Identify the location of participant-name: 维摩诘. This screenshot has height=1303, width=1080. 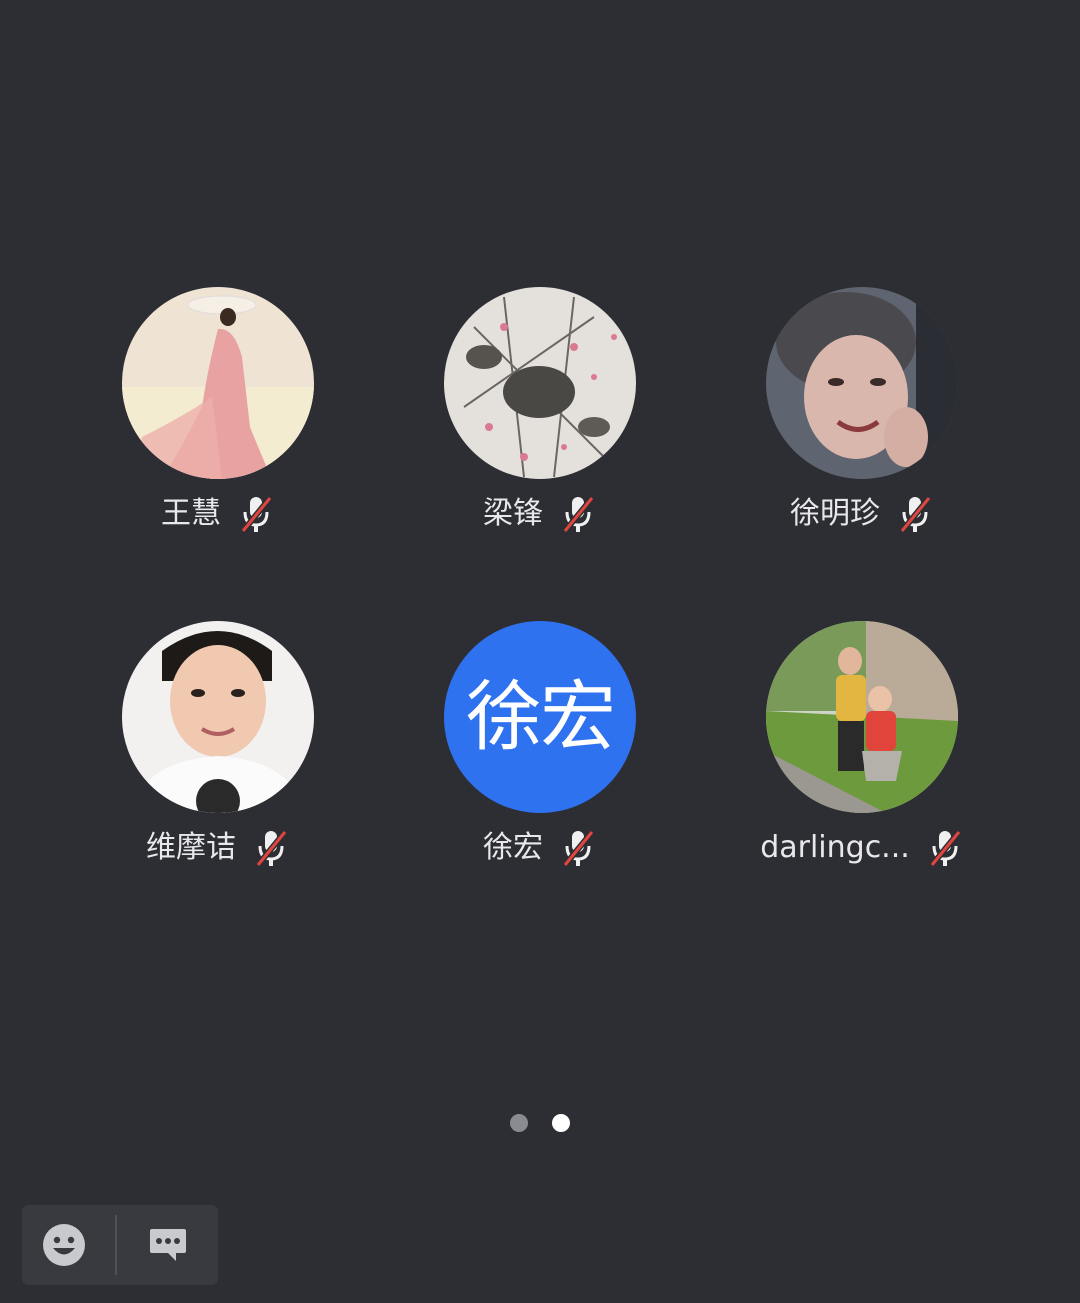
(191, 847).